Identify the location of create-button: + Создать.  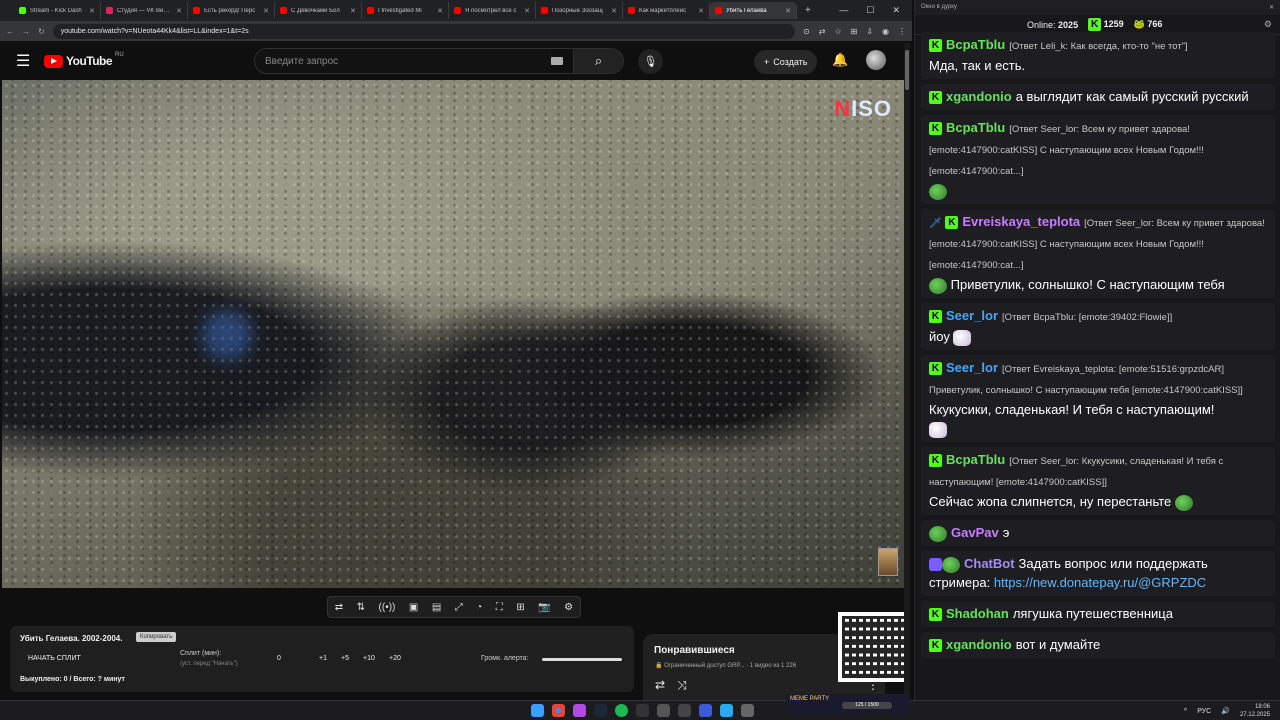
(786, 62).